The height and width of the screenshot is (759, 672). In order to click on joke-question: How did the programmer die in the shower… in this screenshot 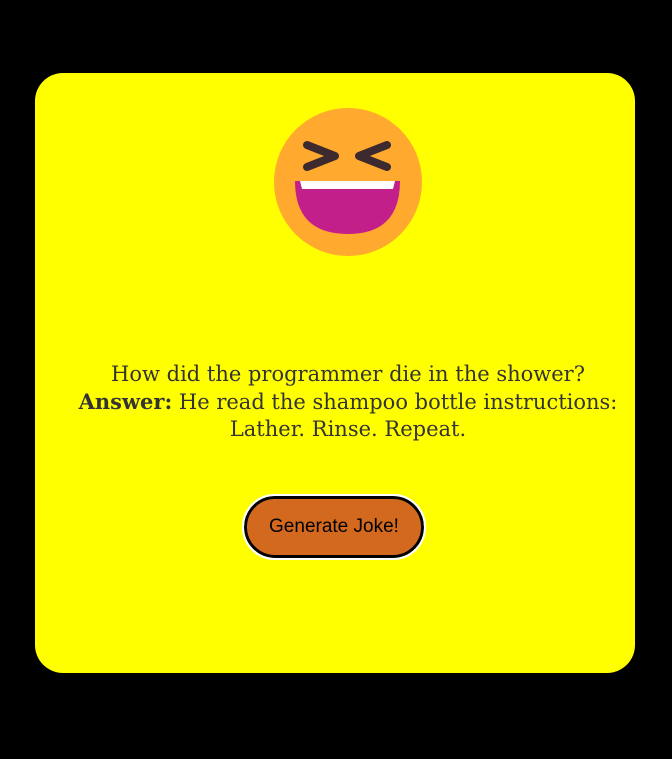, I will do `click(348, 374)`.